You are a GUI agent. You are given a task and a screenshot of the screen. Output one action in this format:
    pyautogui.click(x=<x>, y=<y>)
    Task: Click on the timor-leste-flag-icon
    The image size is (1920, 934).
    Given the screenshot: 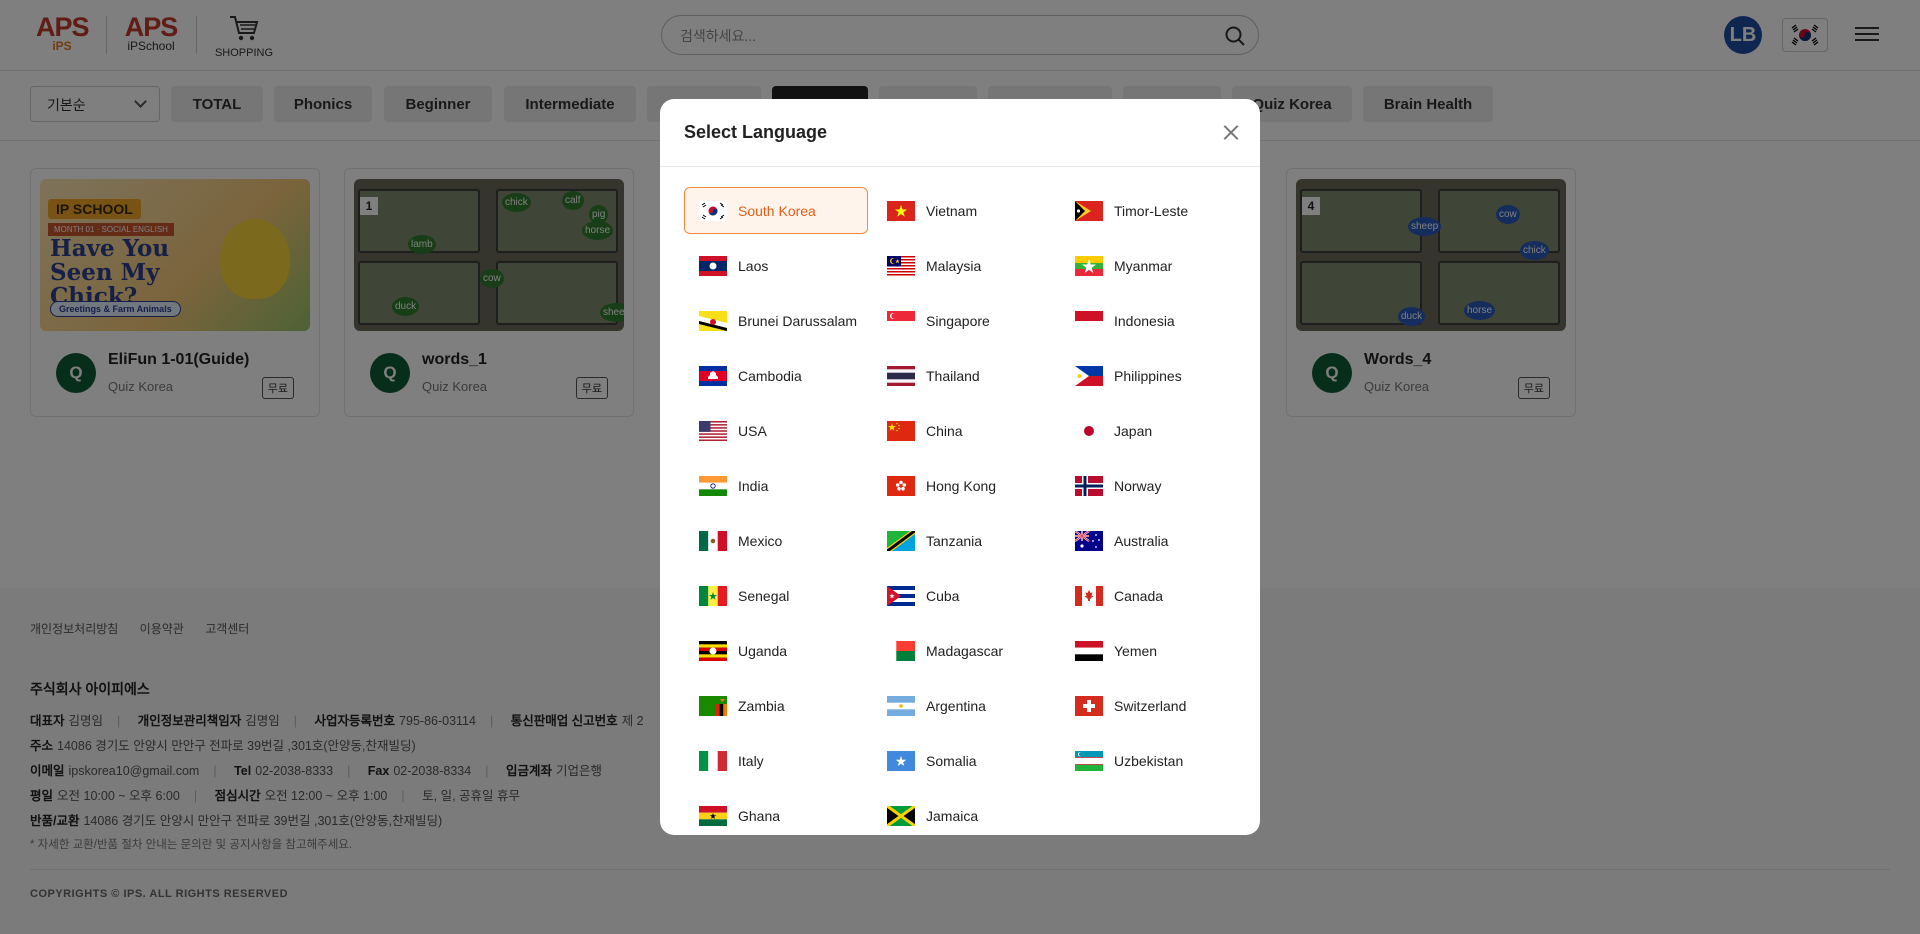 What is the action you would take?
    pyautogui.click(x=1089, y=210)
    